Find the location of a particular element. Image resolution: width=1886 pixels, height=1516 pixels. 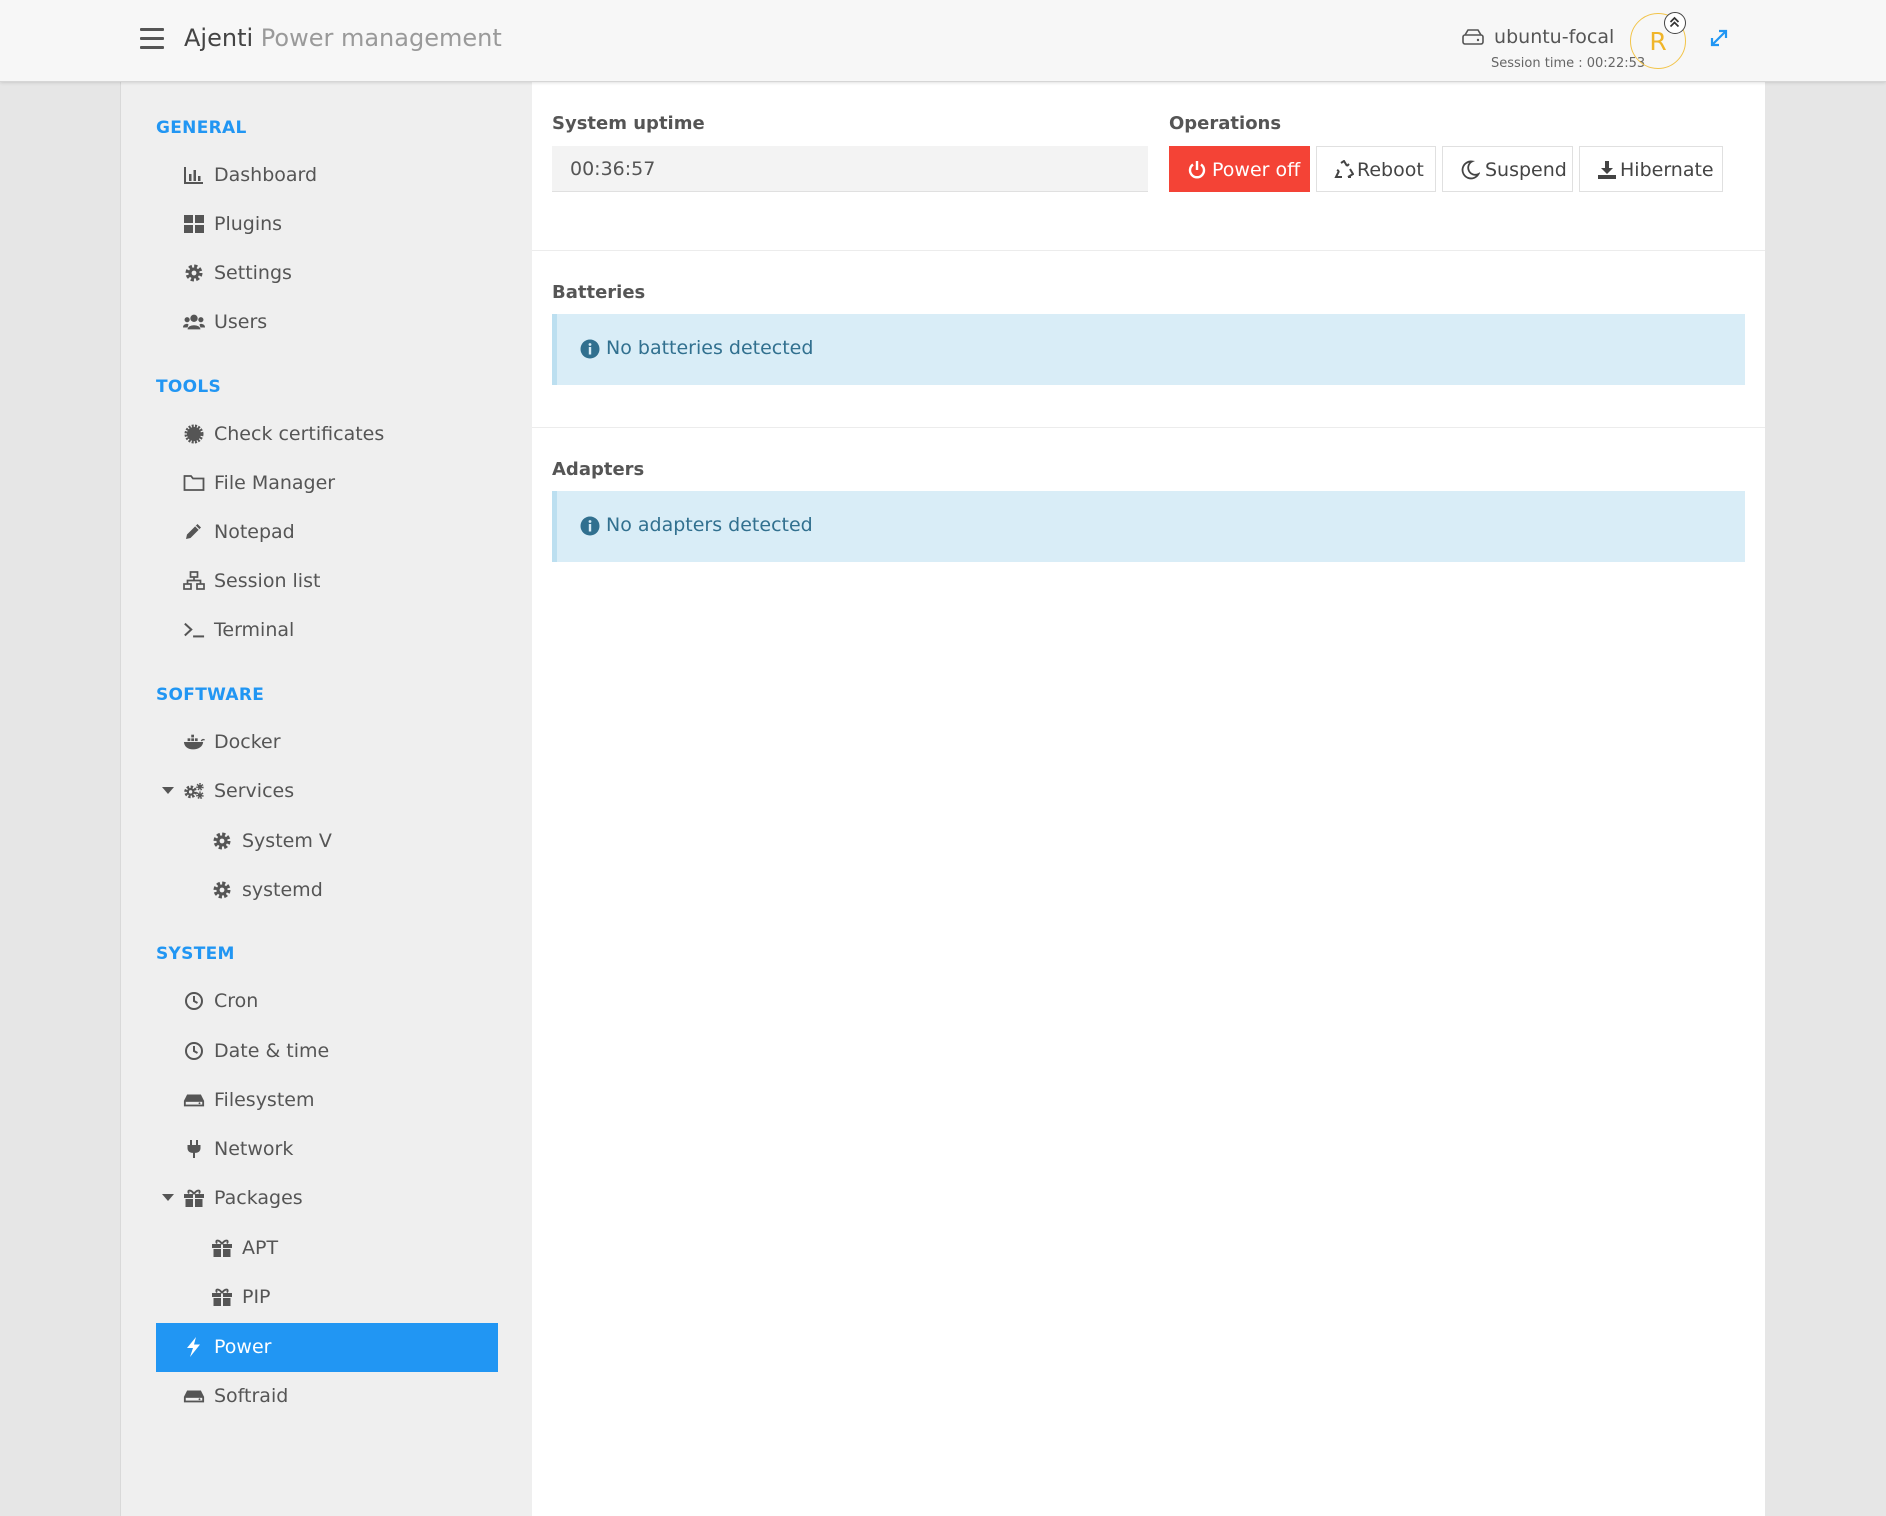

sidebar-item-cron: Cron is located at coordinates (327, 1001).